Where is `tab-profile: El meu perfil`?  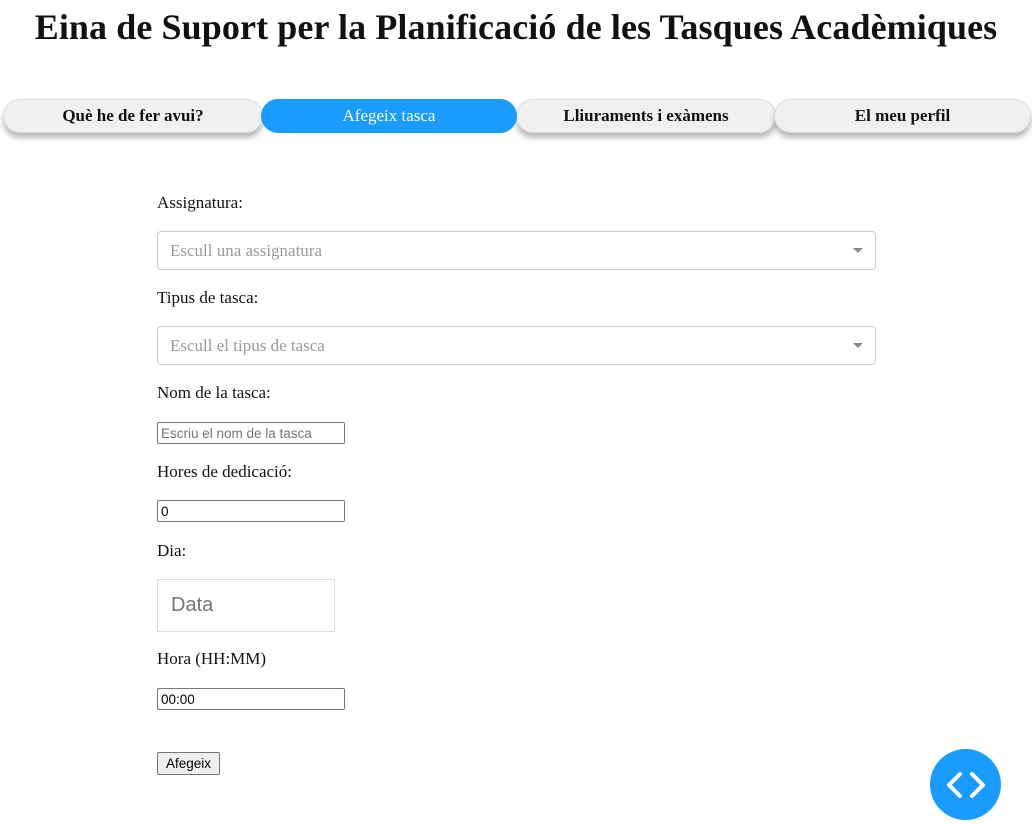 tab-profile: El meu perfil is located at coordinates (902, 116).